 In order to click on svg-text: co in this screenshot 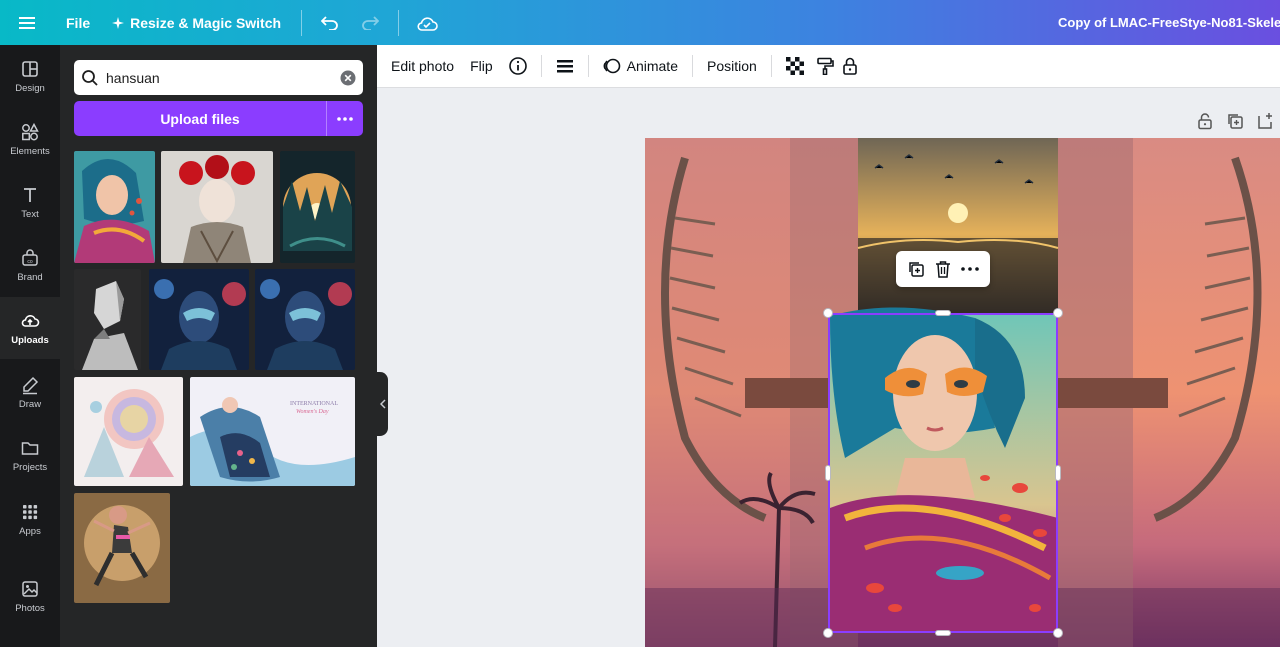, I will do `click(30, 262)`.